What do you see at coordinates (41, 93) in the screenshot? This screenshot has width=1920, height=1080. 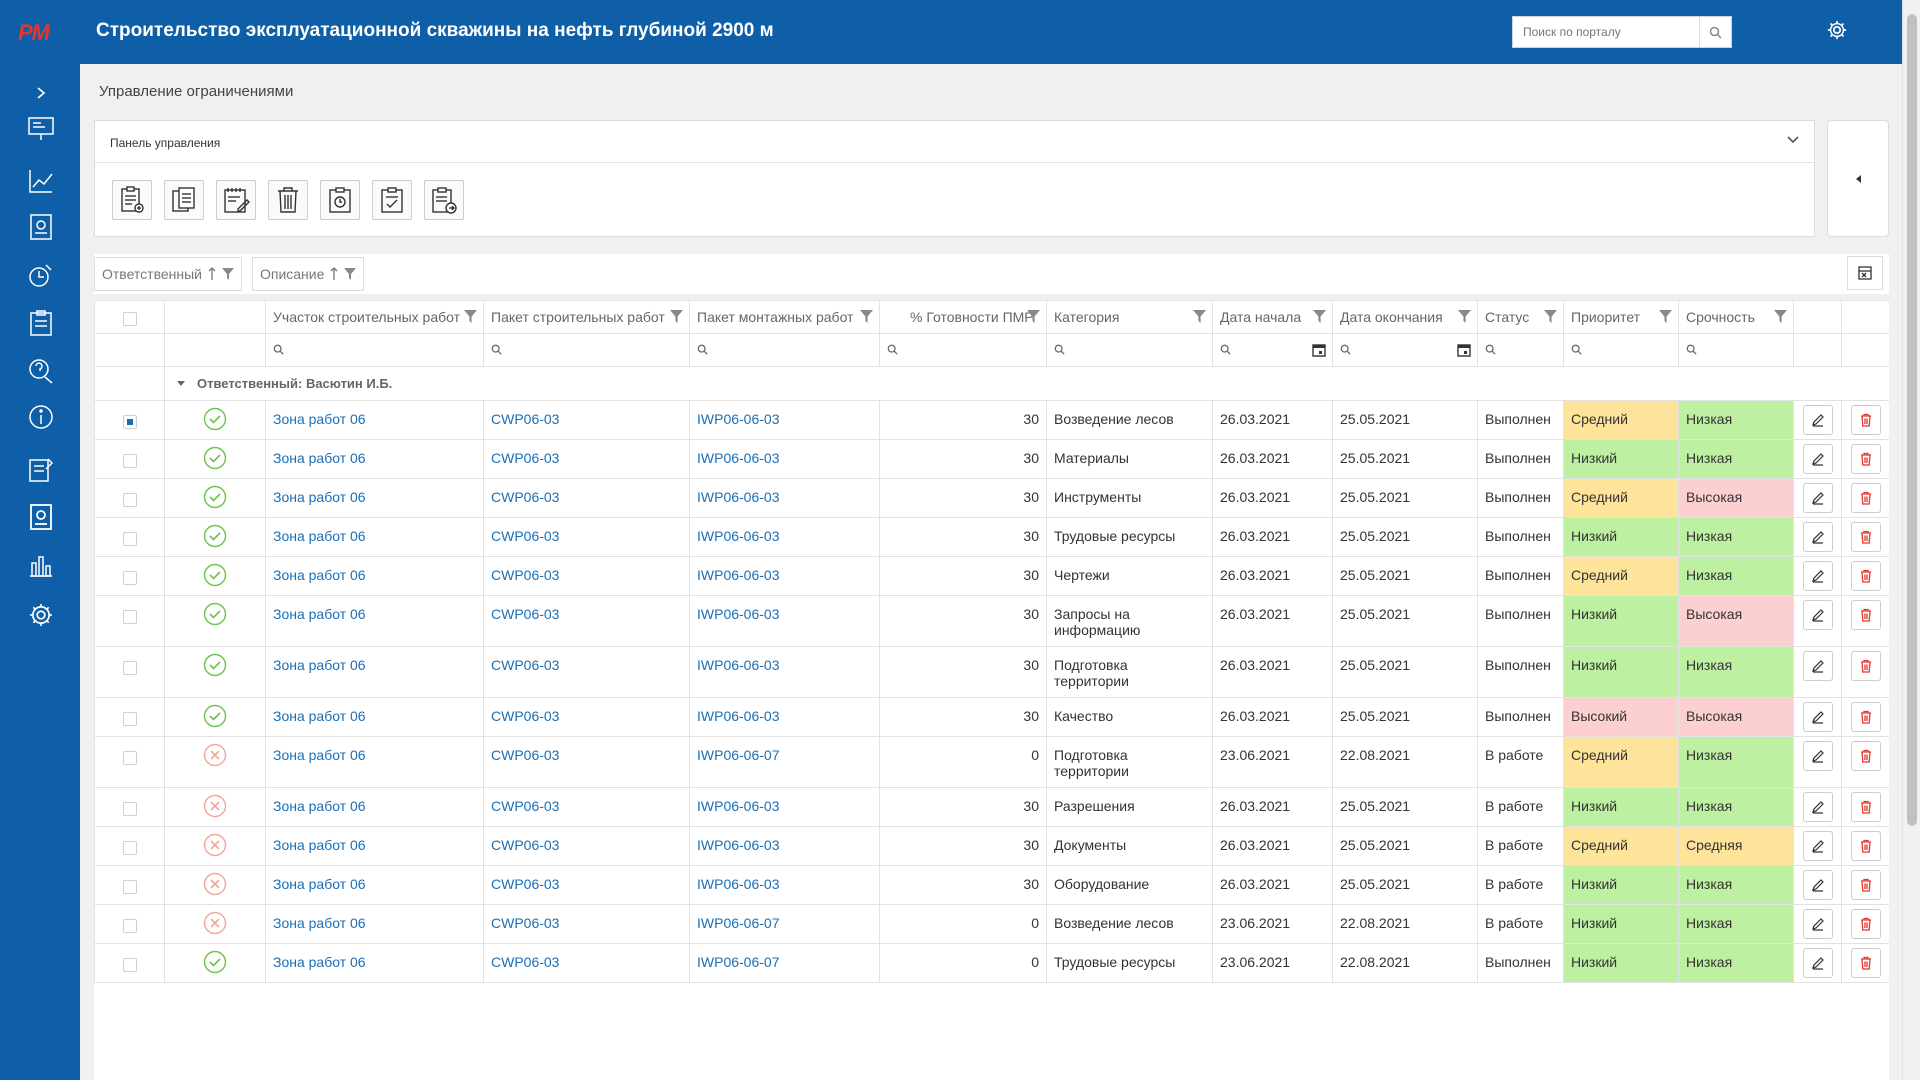 I see `sidebar-expand-button` at bounding box center [41, 93].